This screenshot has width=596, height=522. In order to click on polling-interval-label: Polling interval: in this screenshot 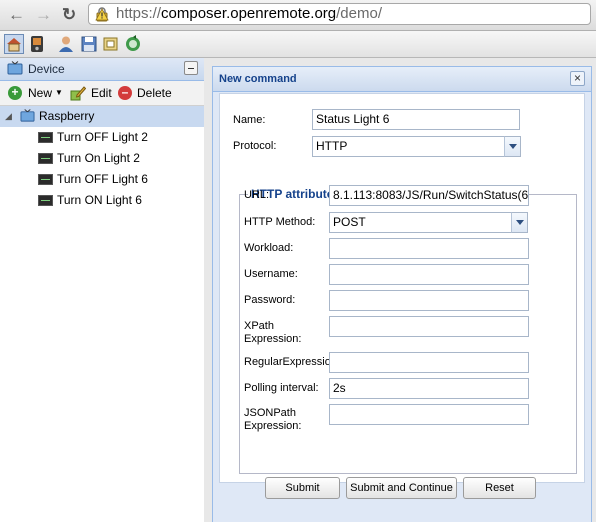, I will do `click(281, 388)`.